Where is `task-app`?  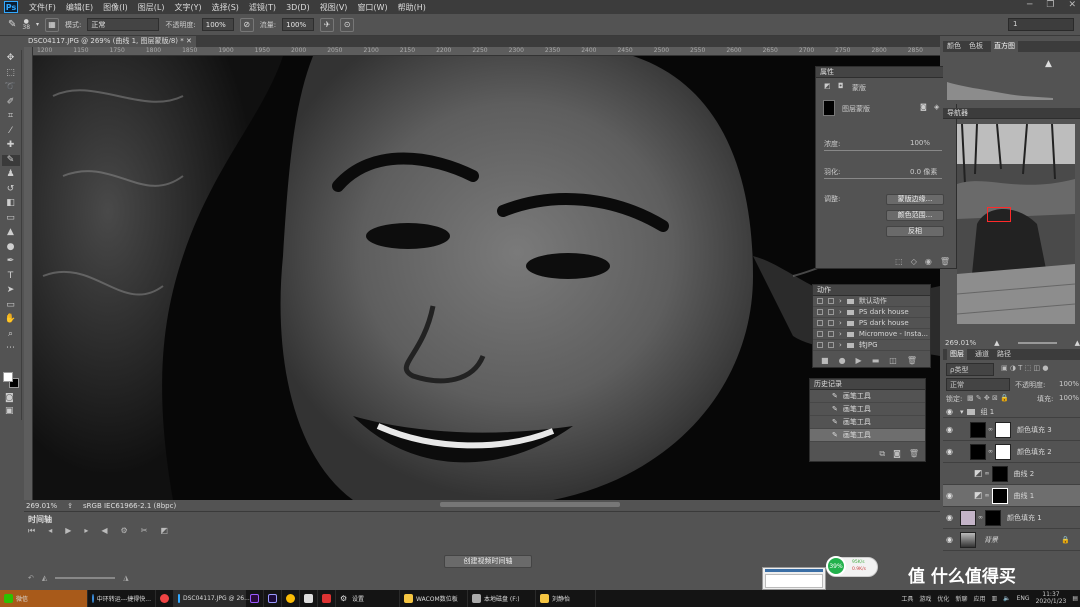 task-app is located at coordinates (327, 598).